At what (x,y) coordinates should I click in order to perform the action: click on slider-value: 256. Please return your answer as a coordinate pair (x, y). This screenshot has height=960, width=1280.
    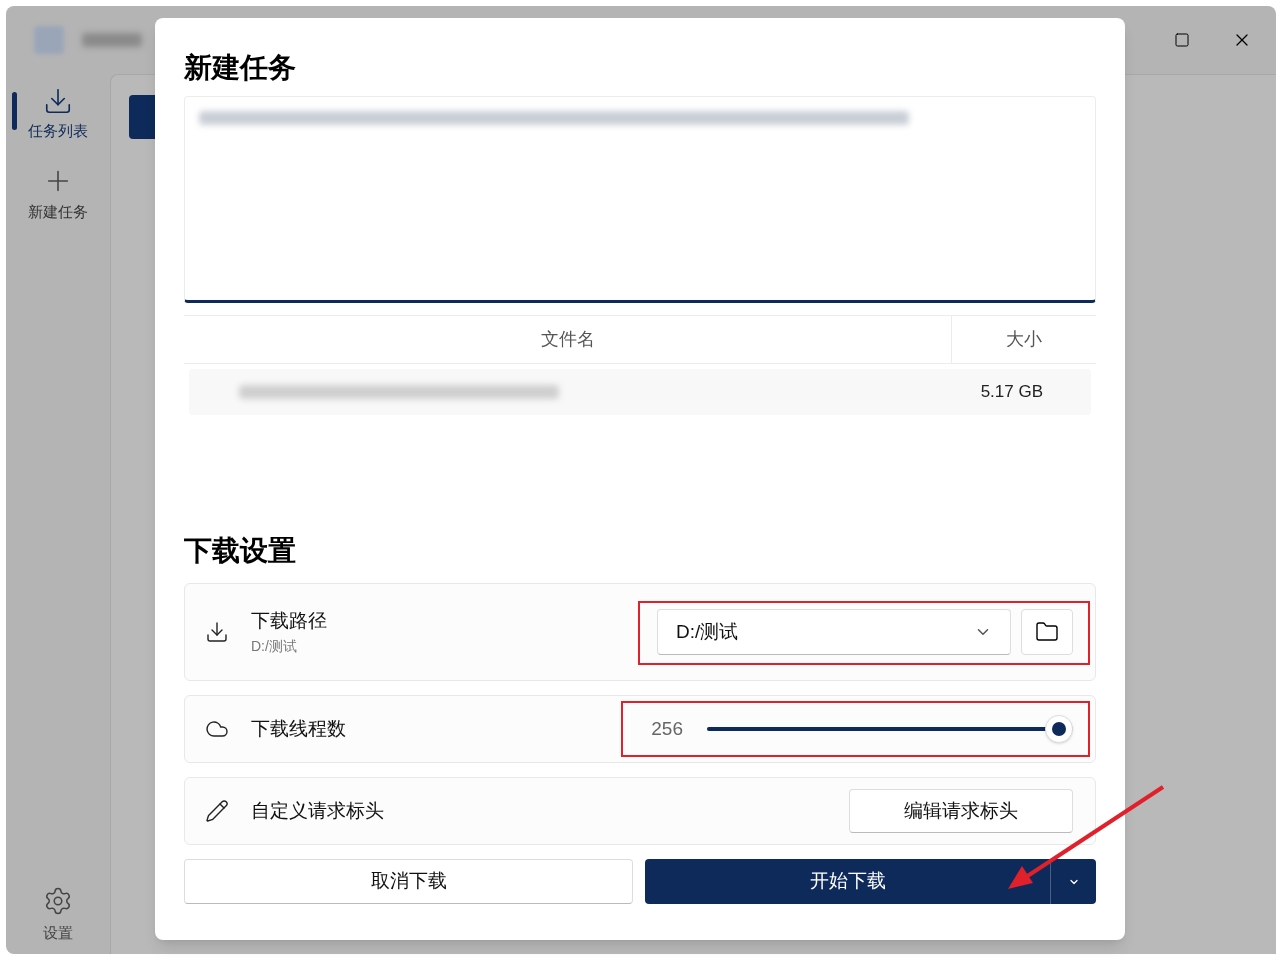
    Looking at the image, I should click on (667, 728).